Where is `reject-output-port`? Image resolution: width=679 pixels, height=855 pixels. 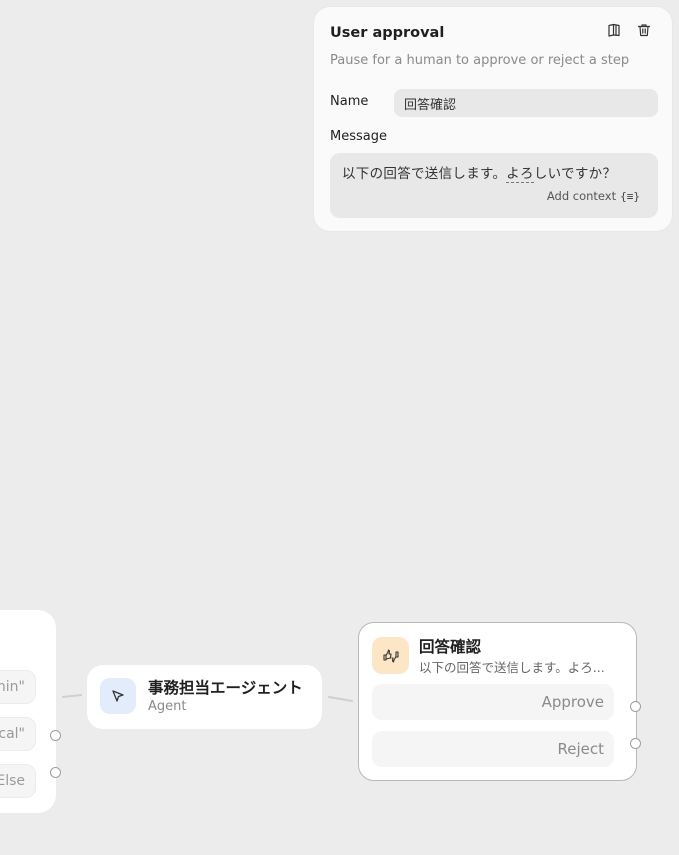
reject-output-port is located at coordinates (635, 743).